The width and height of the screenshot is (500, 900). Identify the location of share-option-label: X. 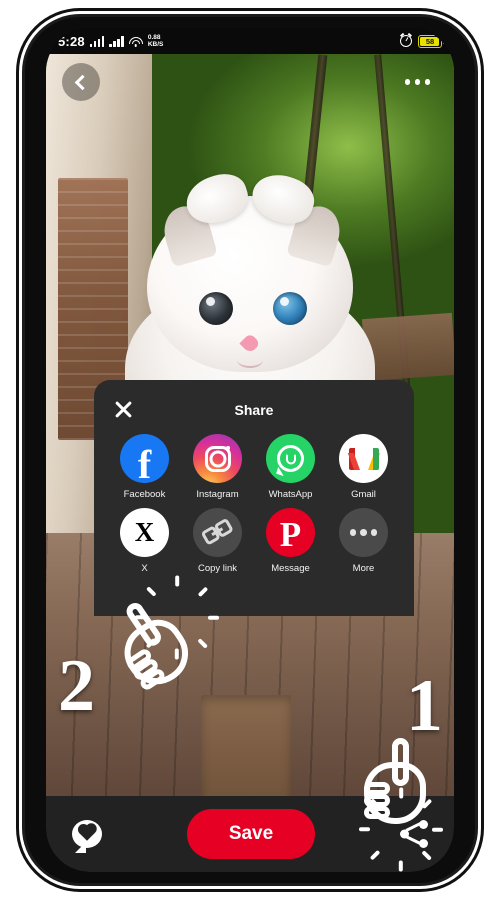
(144, 568).